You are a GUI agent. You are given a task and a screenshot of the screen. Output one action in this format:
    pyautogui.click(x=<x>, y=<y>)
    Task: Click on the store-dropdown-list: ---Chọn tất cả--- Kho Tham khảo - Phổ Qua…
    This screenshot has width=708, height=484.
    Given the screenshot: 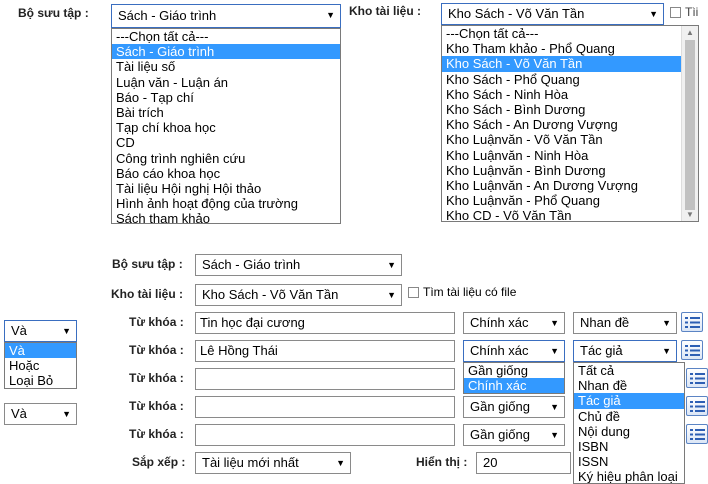 What is the action you would take?
    pyautogui.click(x=570, y=123)
    